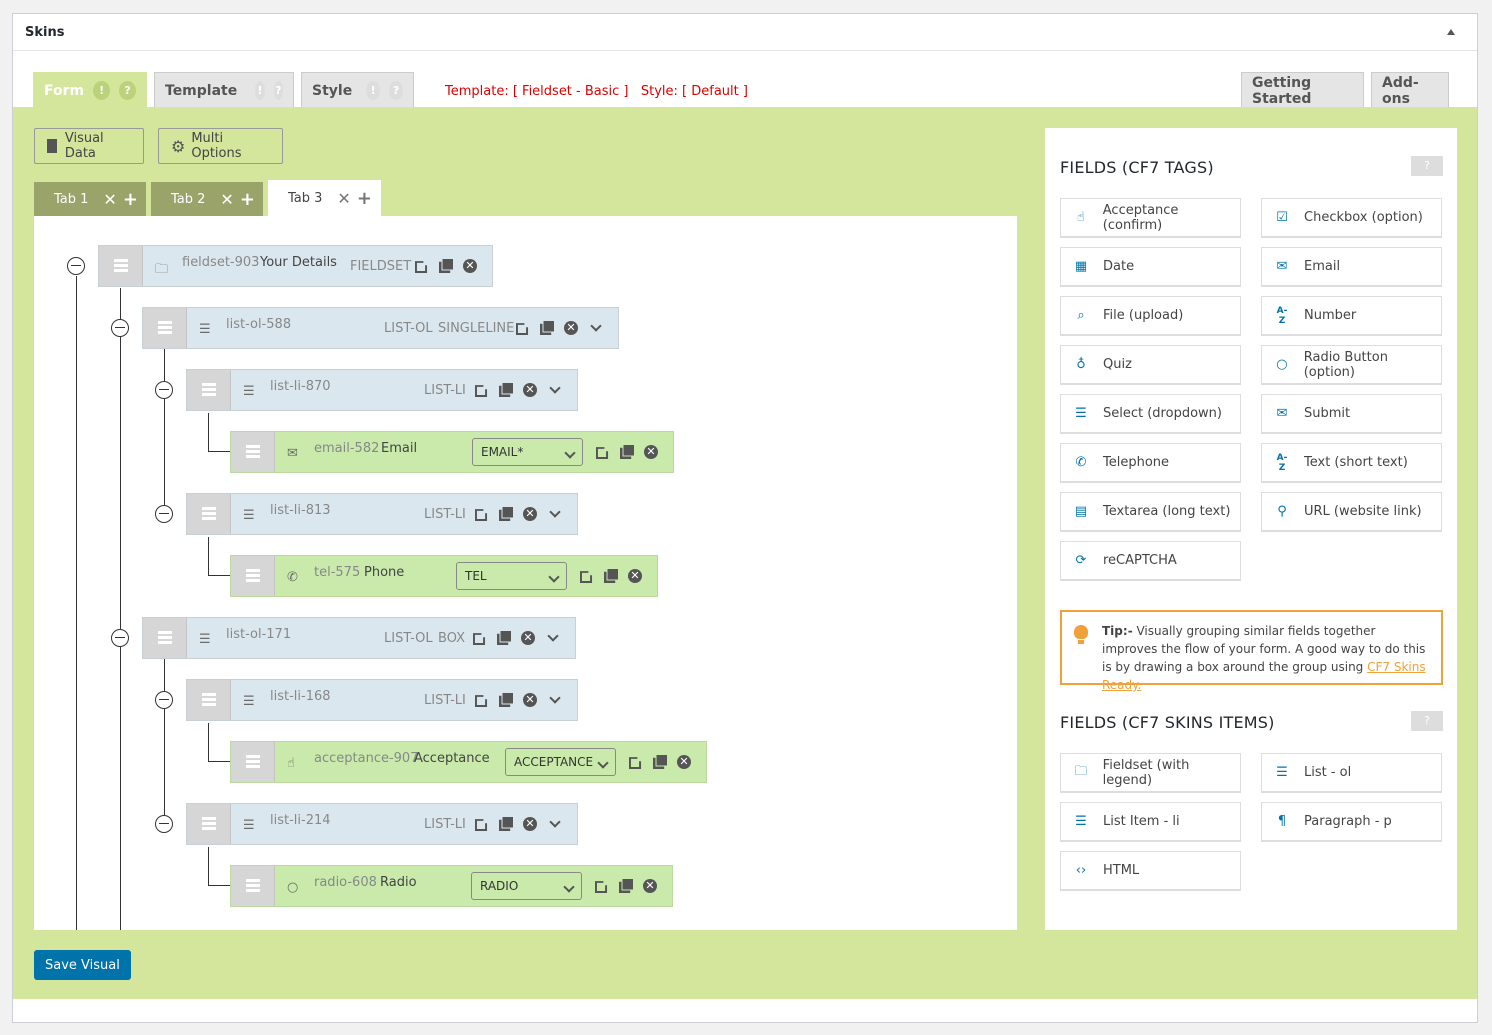  What do you see at coordinates (1302, 90) in the screenshot?
I see `tab-getting-started: Getting Started` at bounding box center [1302, 90].